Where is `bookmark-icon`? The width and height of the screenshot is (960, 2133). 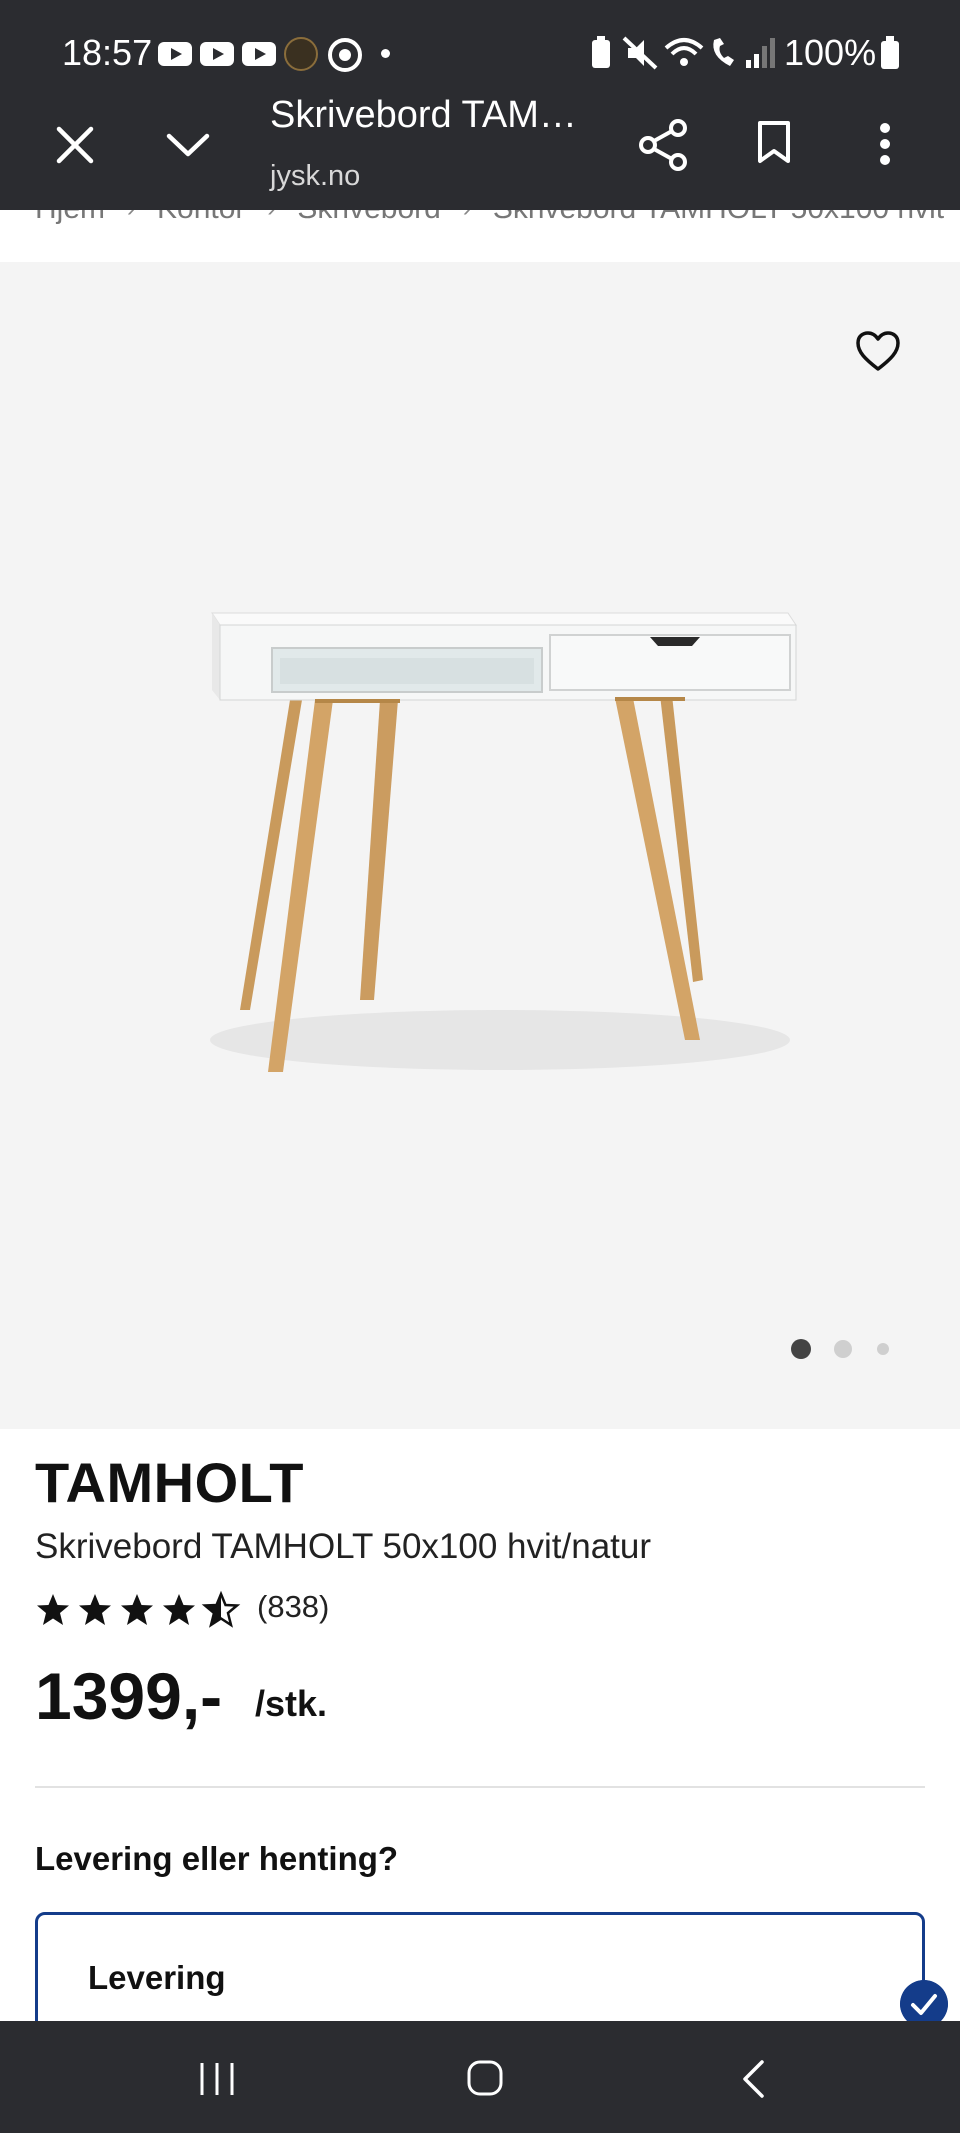 bookmark-icon is located at coordinates (774, 142).